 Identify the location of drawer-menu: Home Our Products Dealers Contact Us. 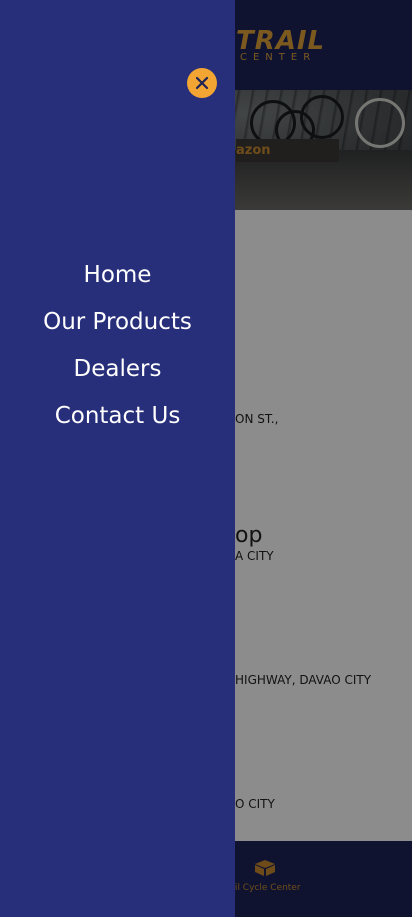
(117, 346).